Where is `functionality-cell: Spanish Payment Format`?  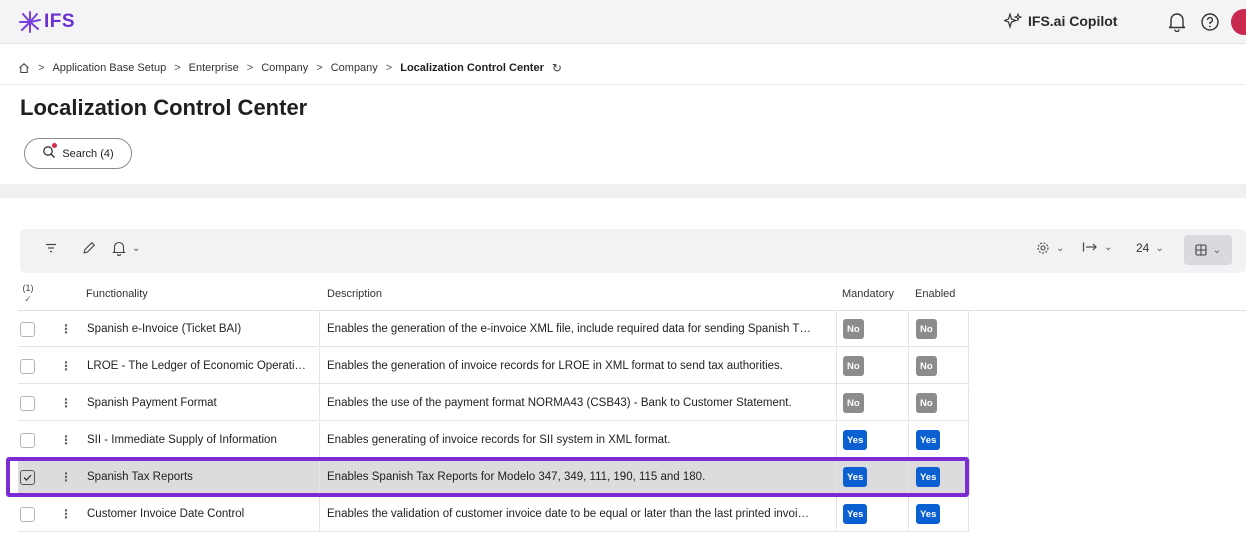
functionality-cell: Spanish Payment Format is located at coordinates (152, 403).